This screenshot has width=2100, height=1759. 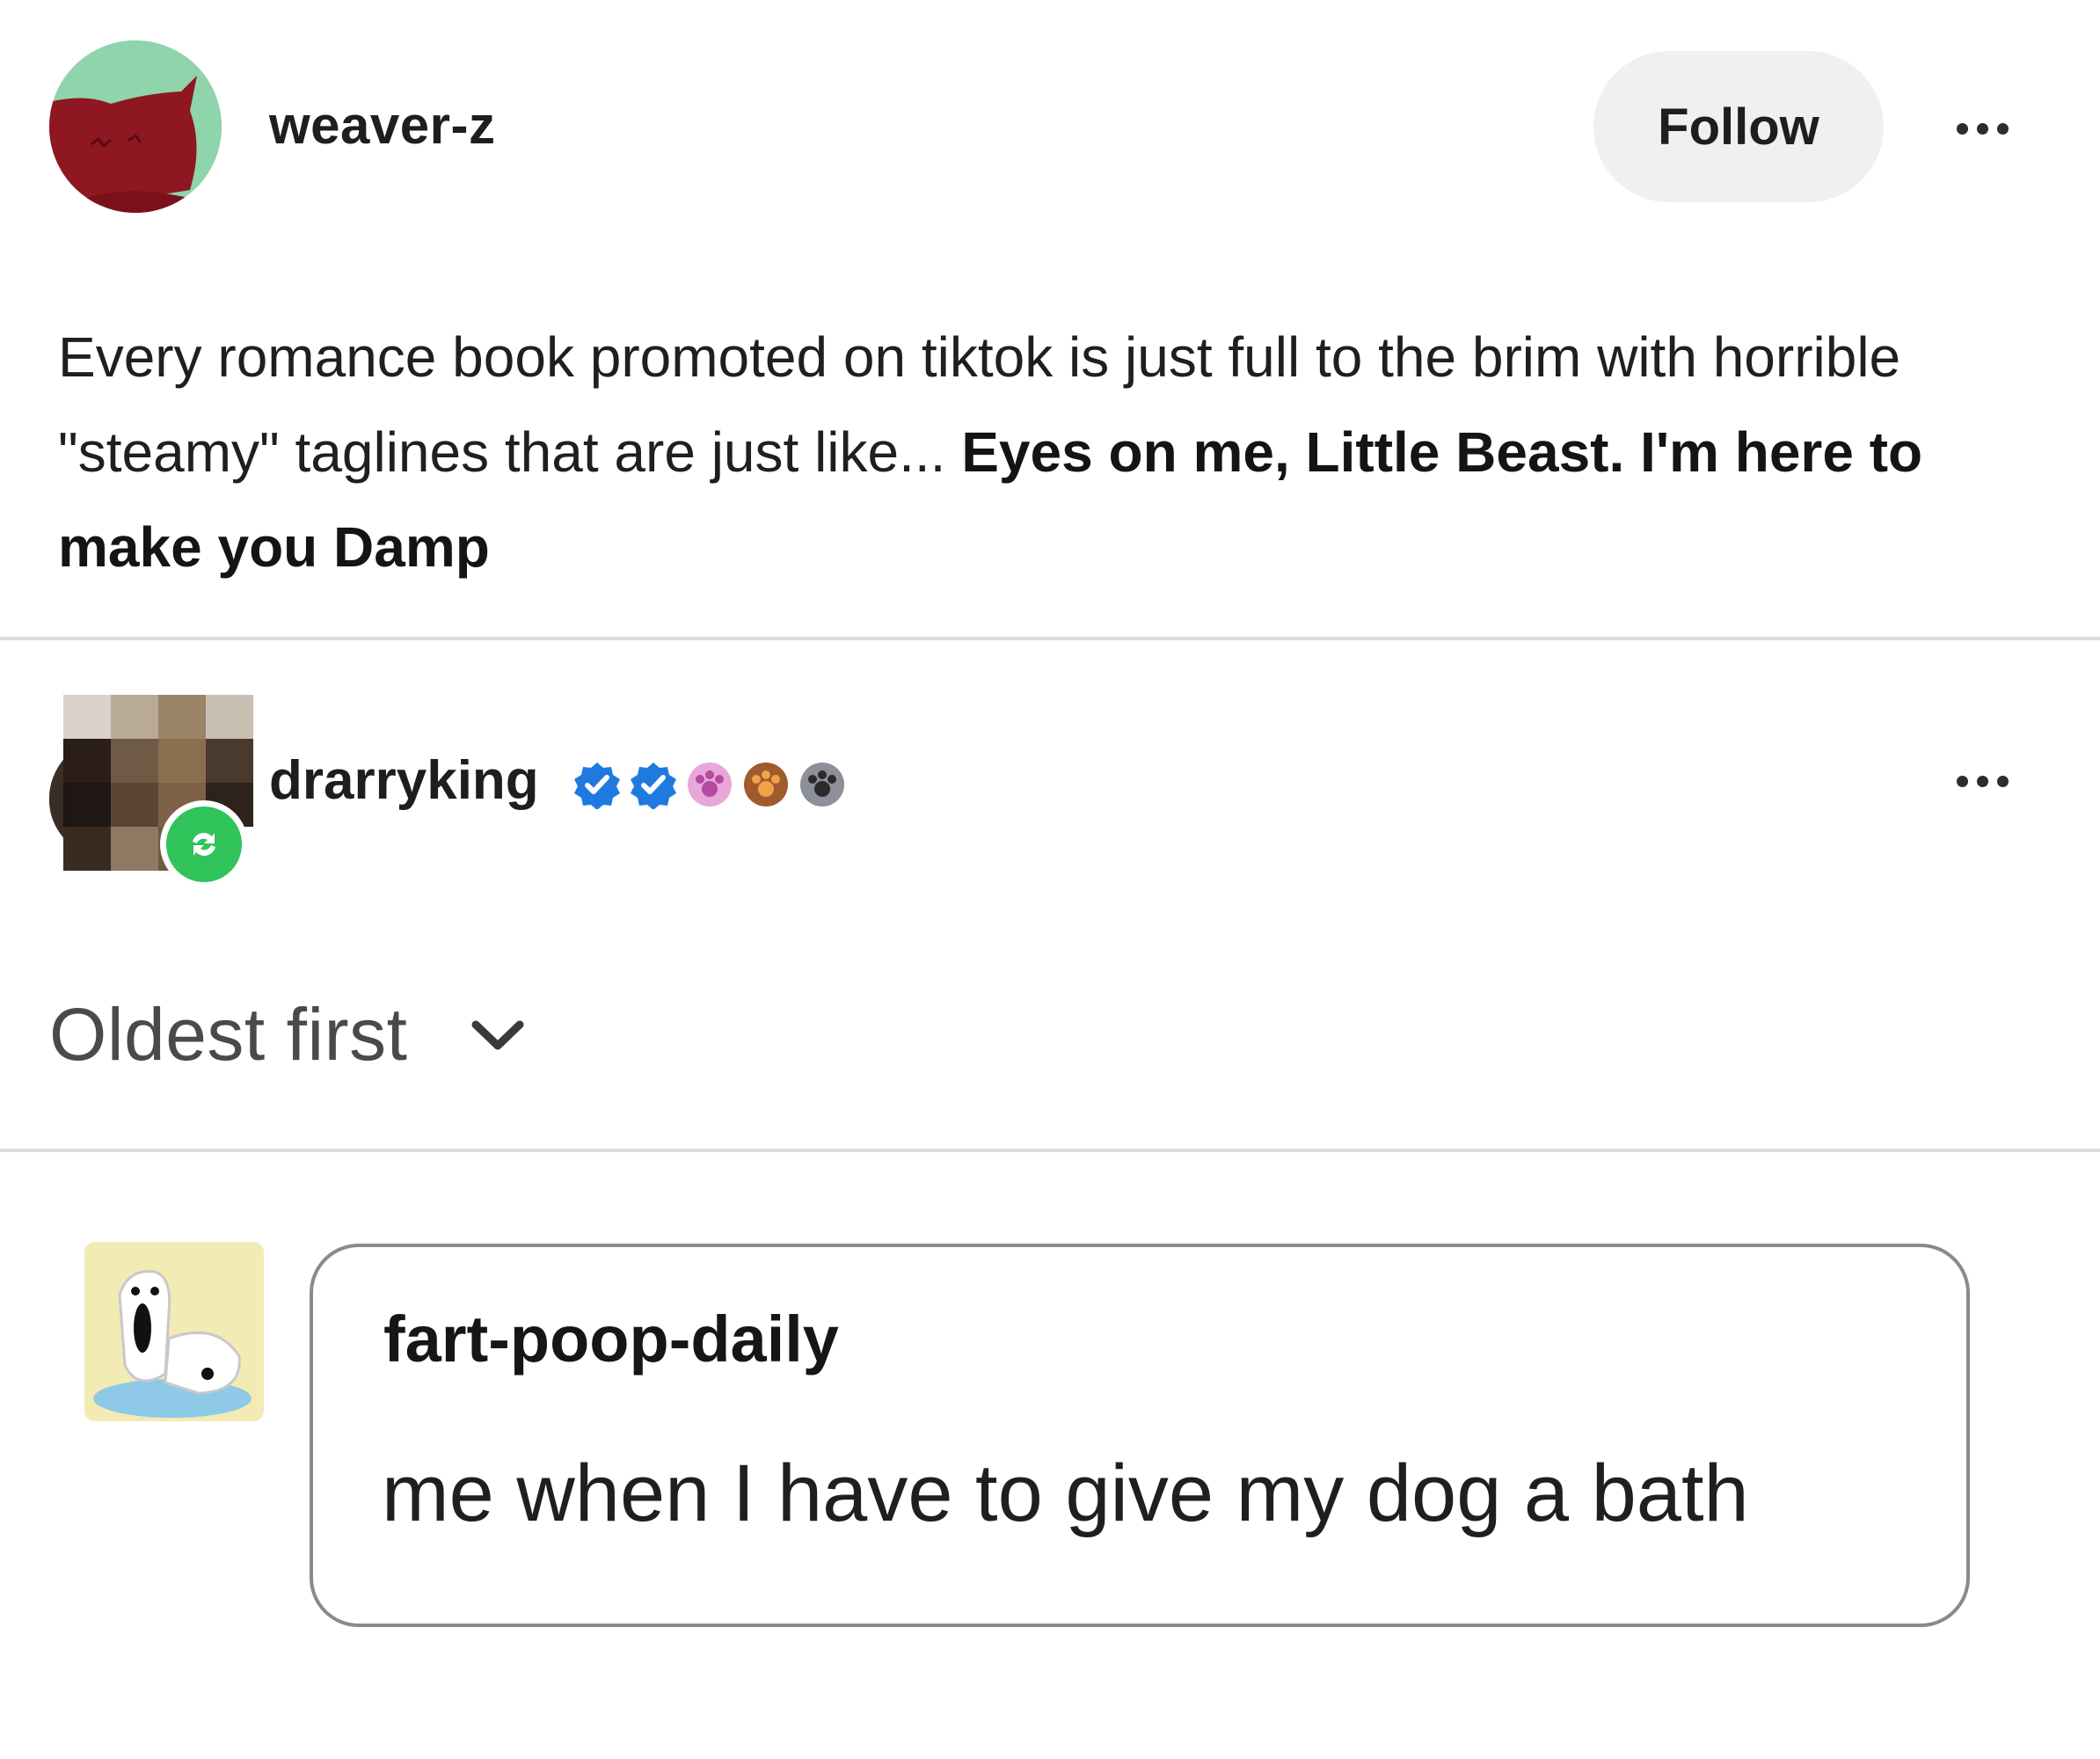 What do you see at coordinates (228, 1034) in the screenshot?
I see `sort-dropdown-label: Oldest first` at bounding box center [228, 1034].